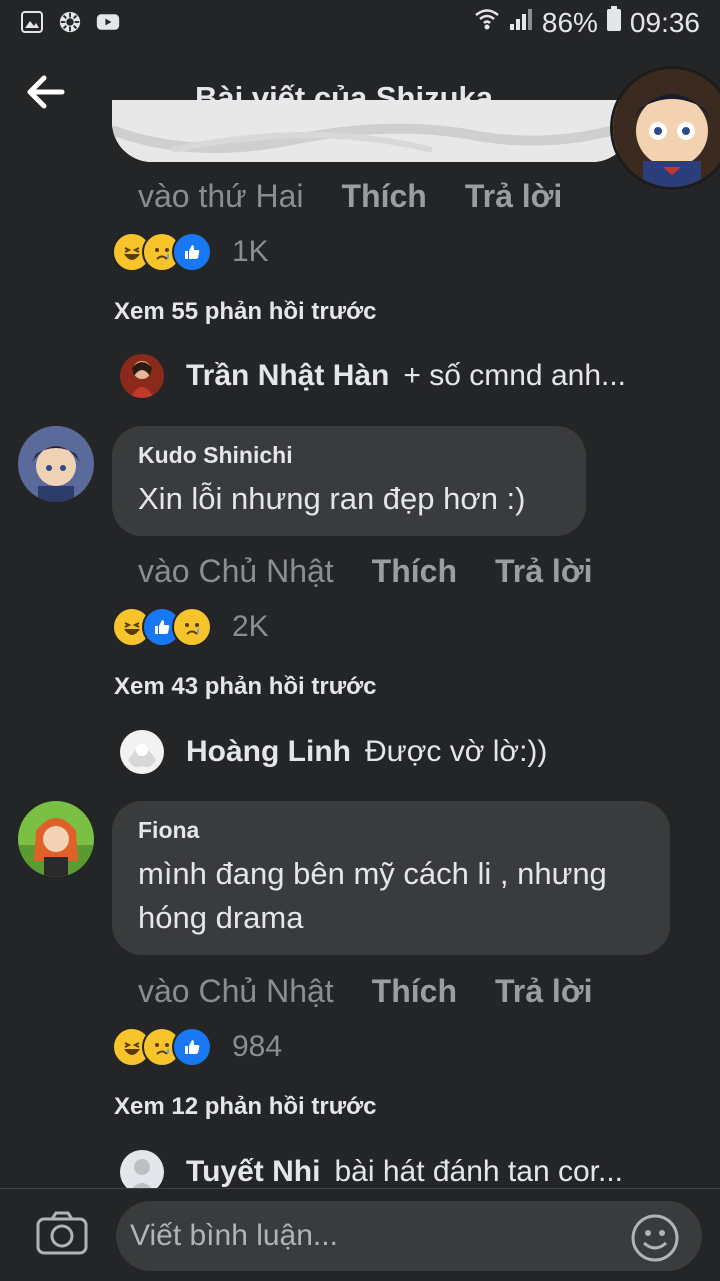 This screenshot has height=1281, width=720. Describe the element at coordinates (245, 312) in the screenshot. I see `view-previous-replies: Xem 55 phản hồi trước` at that location.